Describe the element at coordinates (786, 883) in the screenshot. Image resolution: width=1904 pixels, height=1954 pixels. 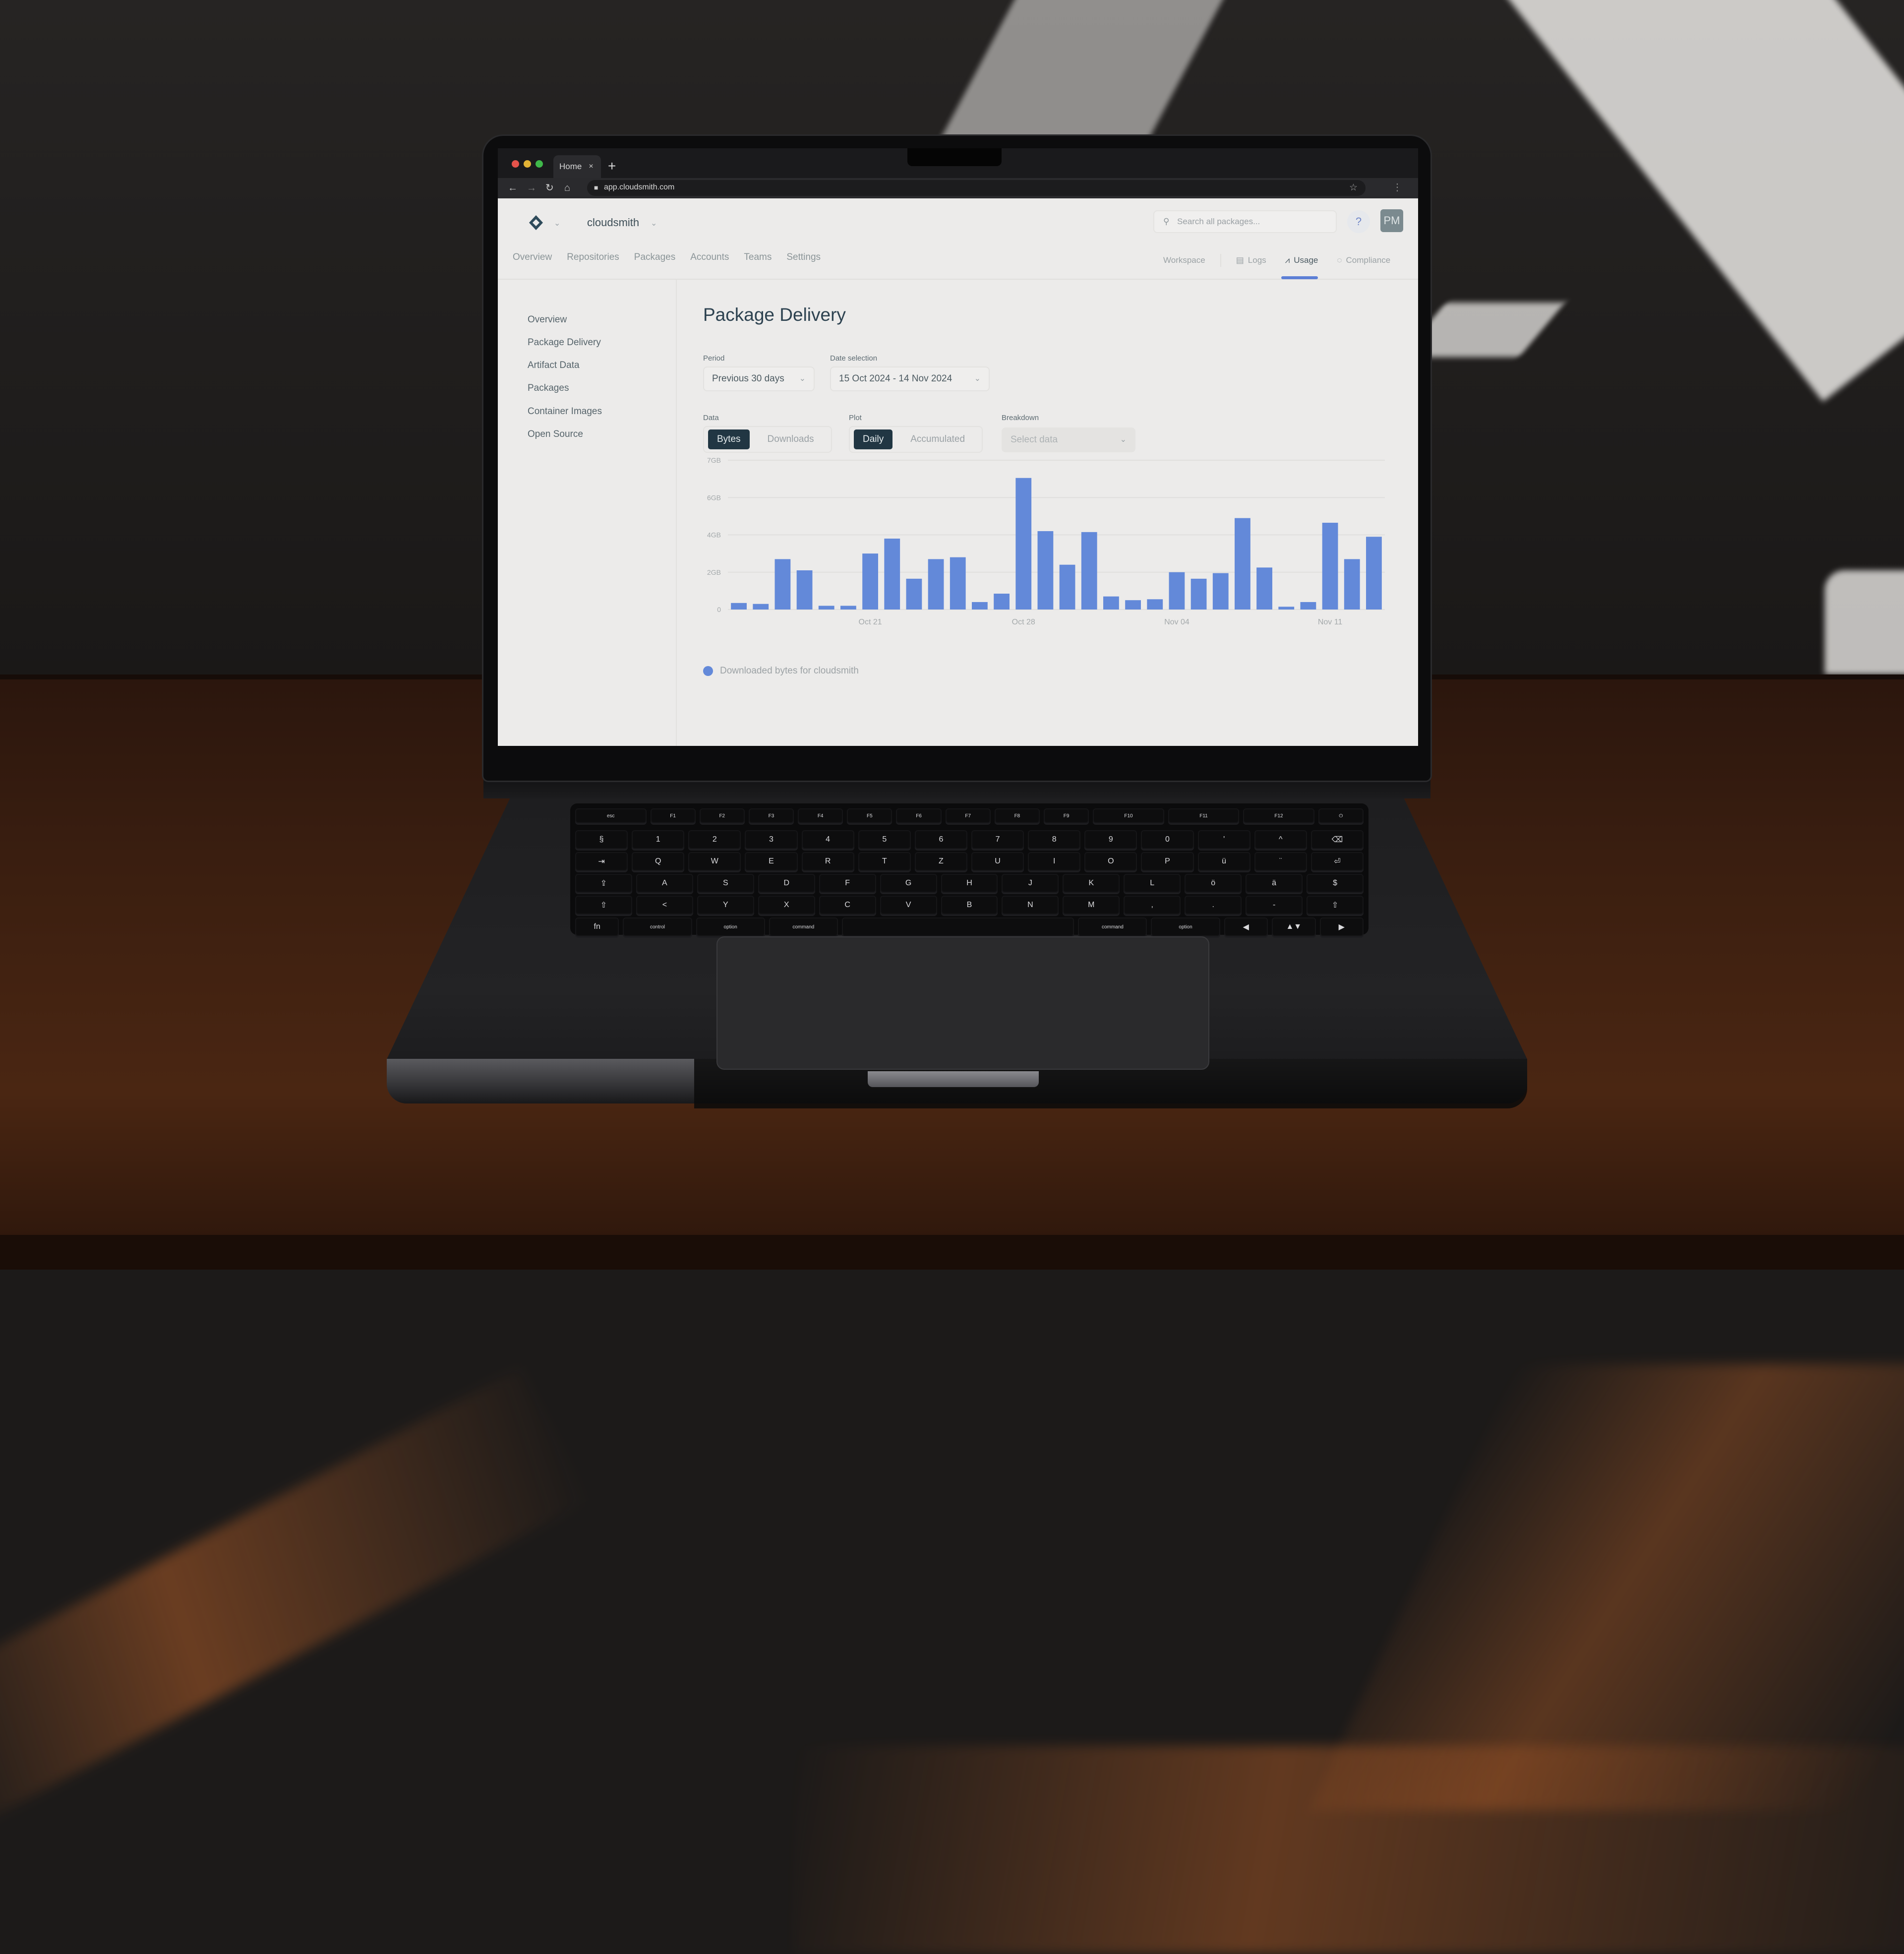
I see `key: D` at that location.